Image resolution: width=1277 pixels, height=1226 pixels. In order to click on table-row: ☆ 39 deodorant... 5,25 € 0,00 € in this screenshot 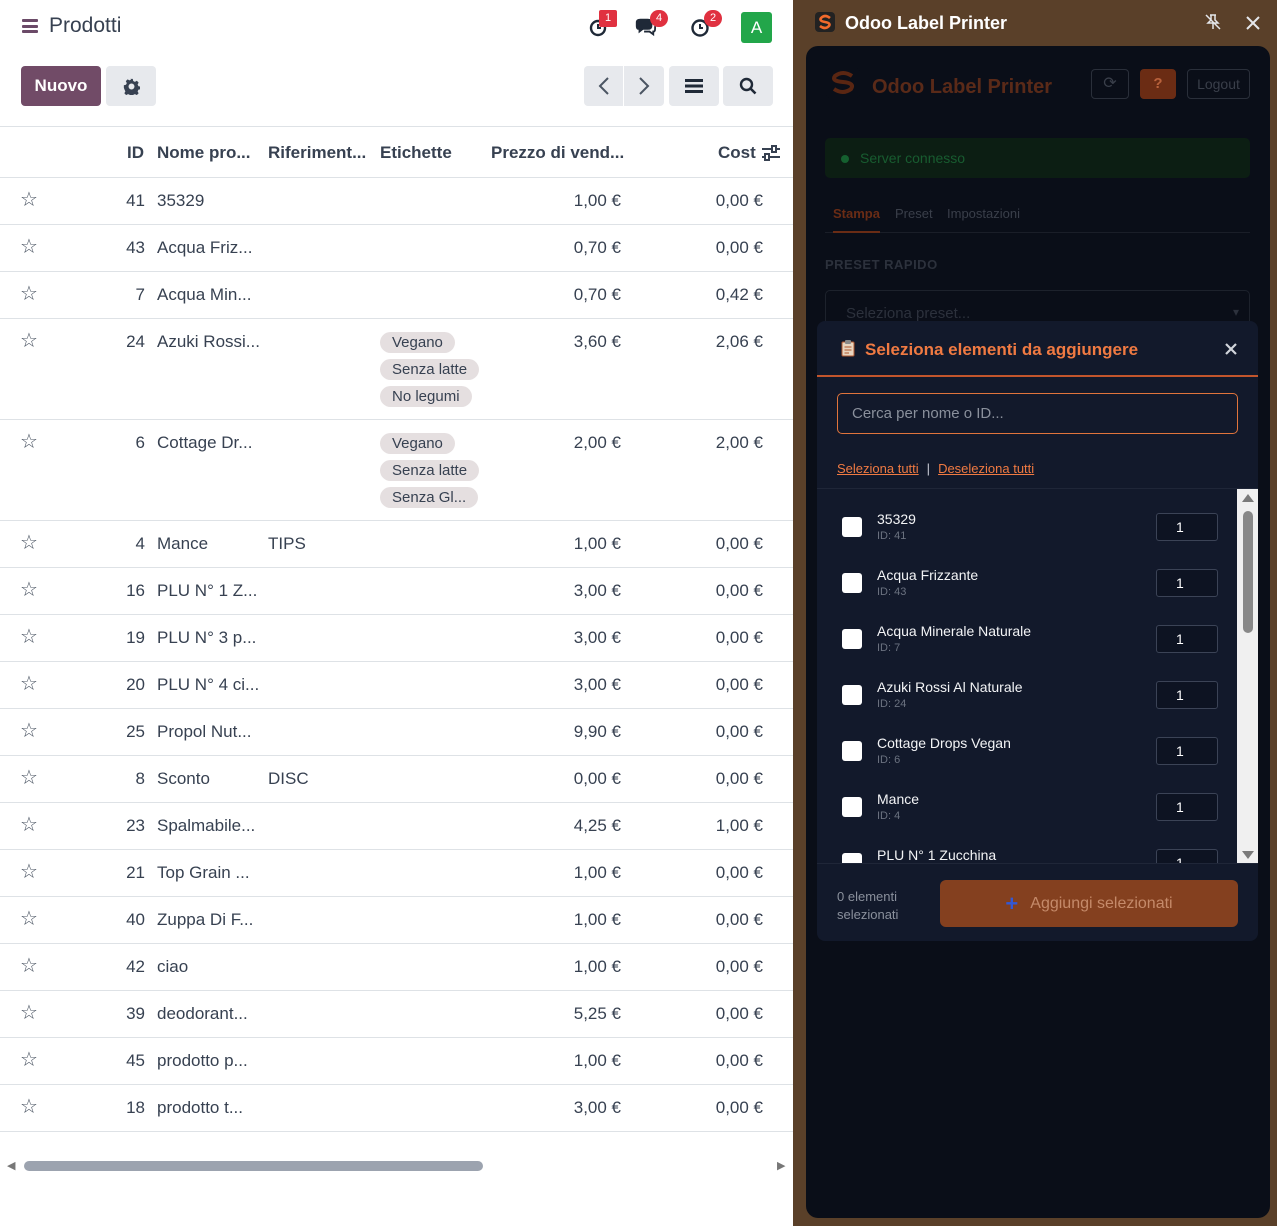, I will do `click(396, 1014)`.